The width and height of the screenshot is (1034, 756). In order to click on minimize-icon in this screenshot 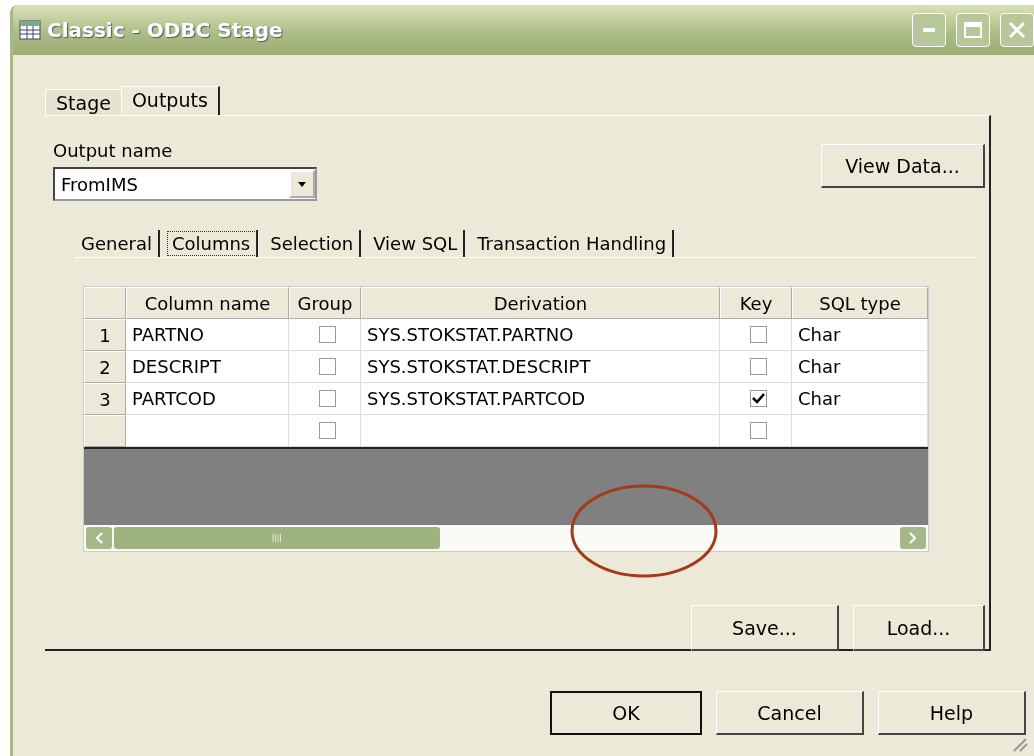, I will do `click(929, 30)`.